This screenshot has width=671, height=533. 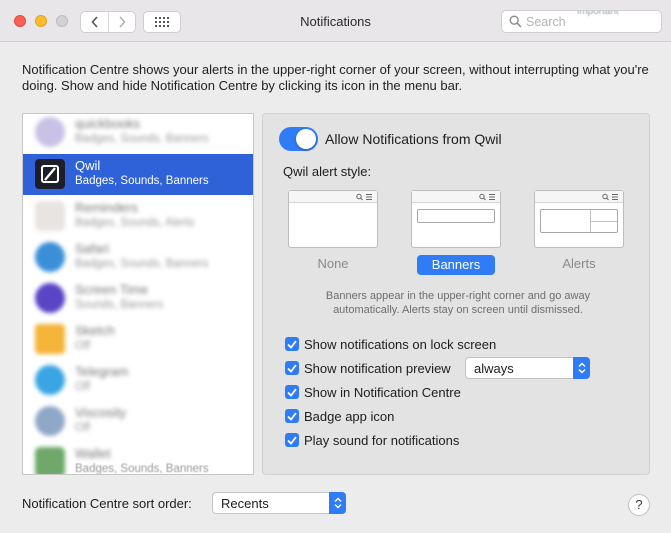 I want to click on badge-icon-checkbox, so click(x=292, y=416).